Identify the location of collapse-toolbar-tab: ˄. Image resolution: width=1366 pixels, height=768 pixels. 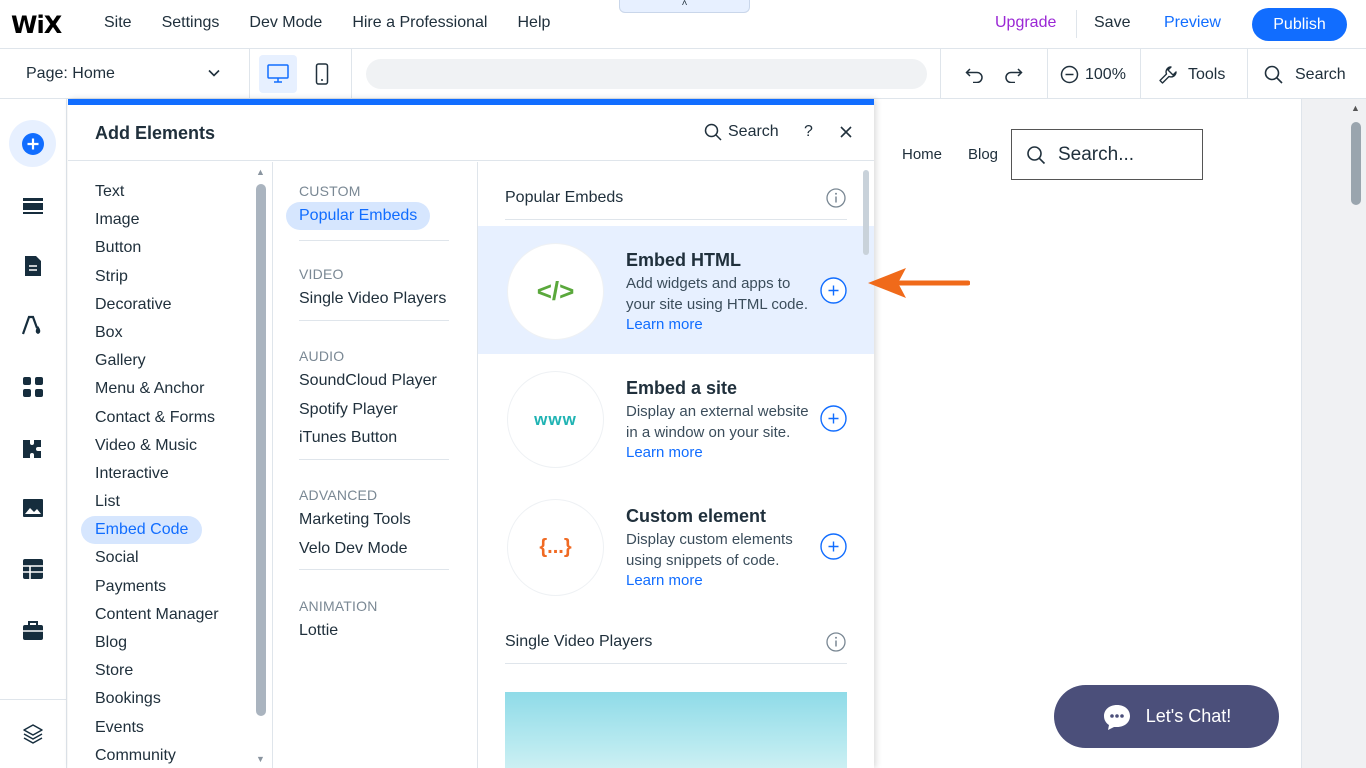
(684, 6).